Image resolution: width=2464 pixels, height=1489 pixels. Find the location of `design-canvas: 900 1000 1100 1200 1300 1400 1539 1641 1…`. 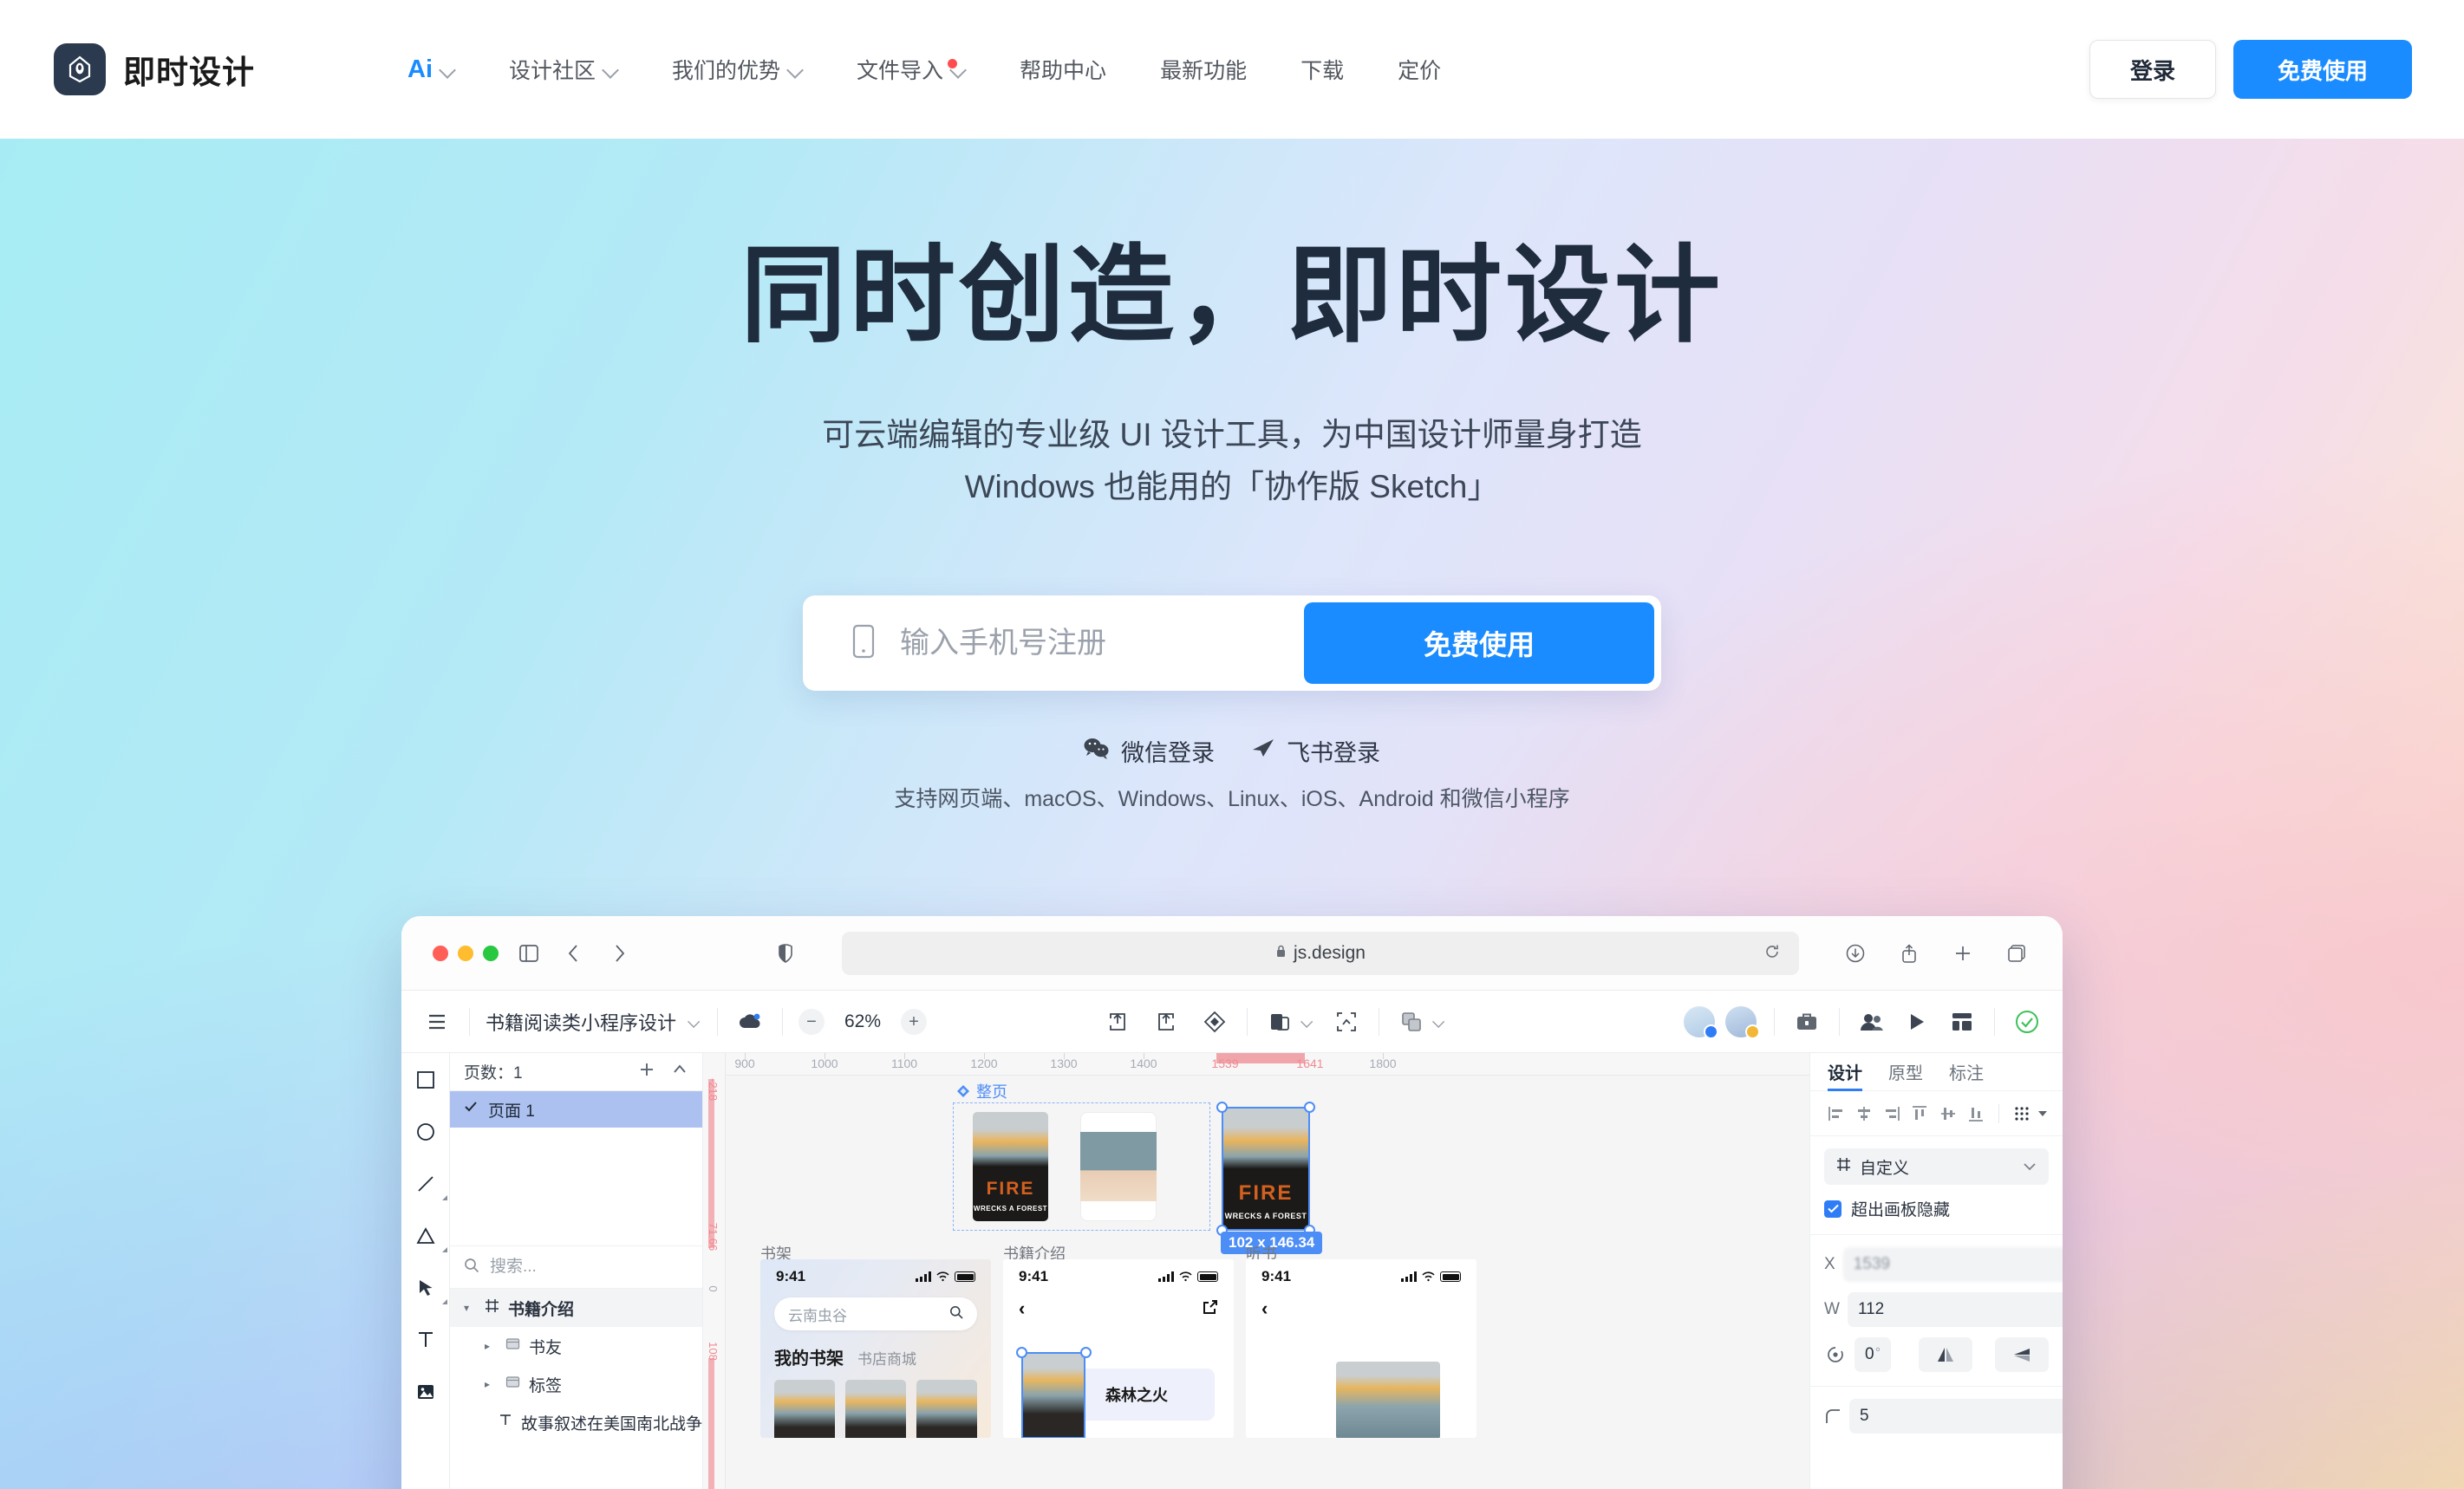

design-canvas: 900 1000 1100 1200 1300 1400 1539 1641 1… is located at coordinates (1256, 1271).